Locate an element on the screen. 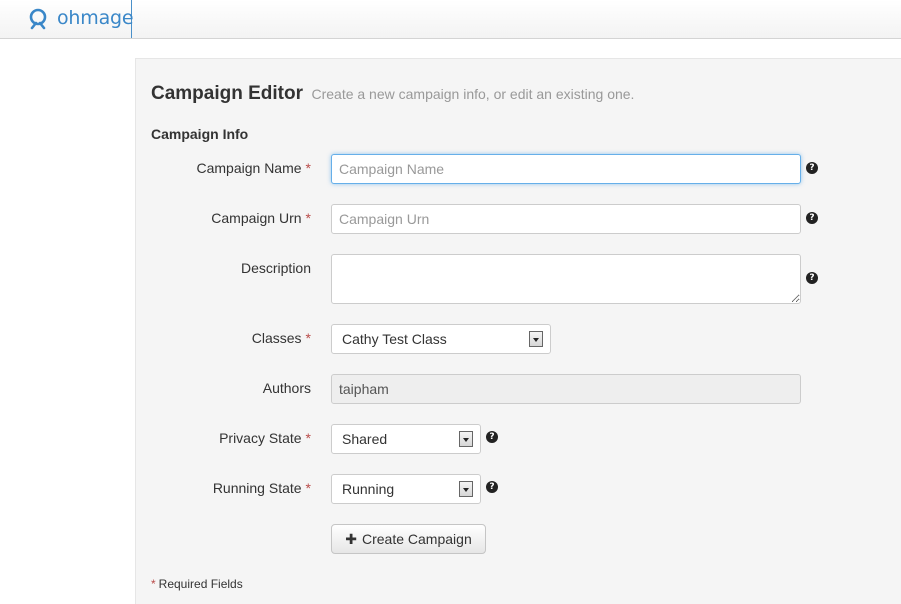 This screenshot has height=604, width=901. required-fields-note: * Required Fields is located at coordinates (197, 584).